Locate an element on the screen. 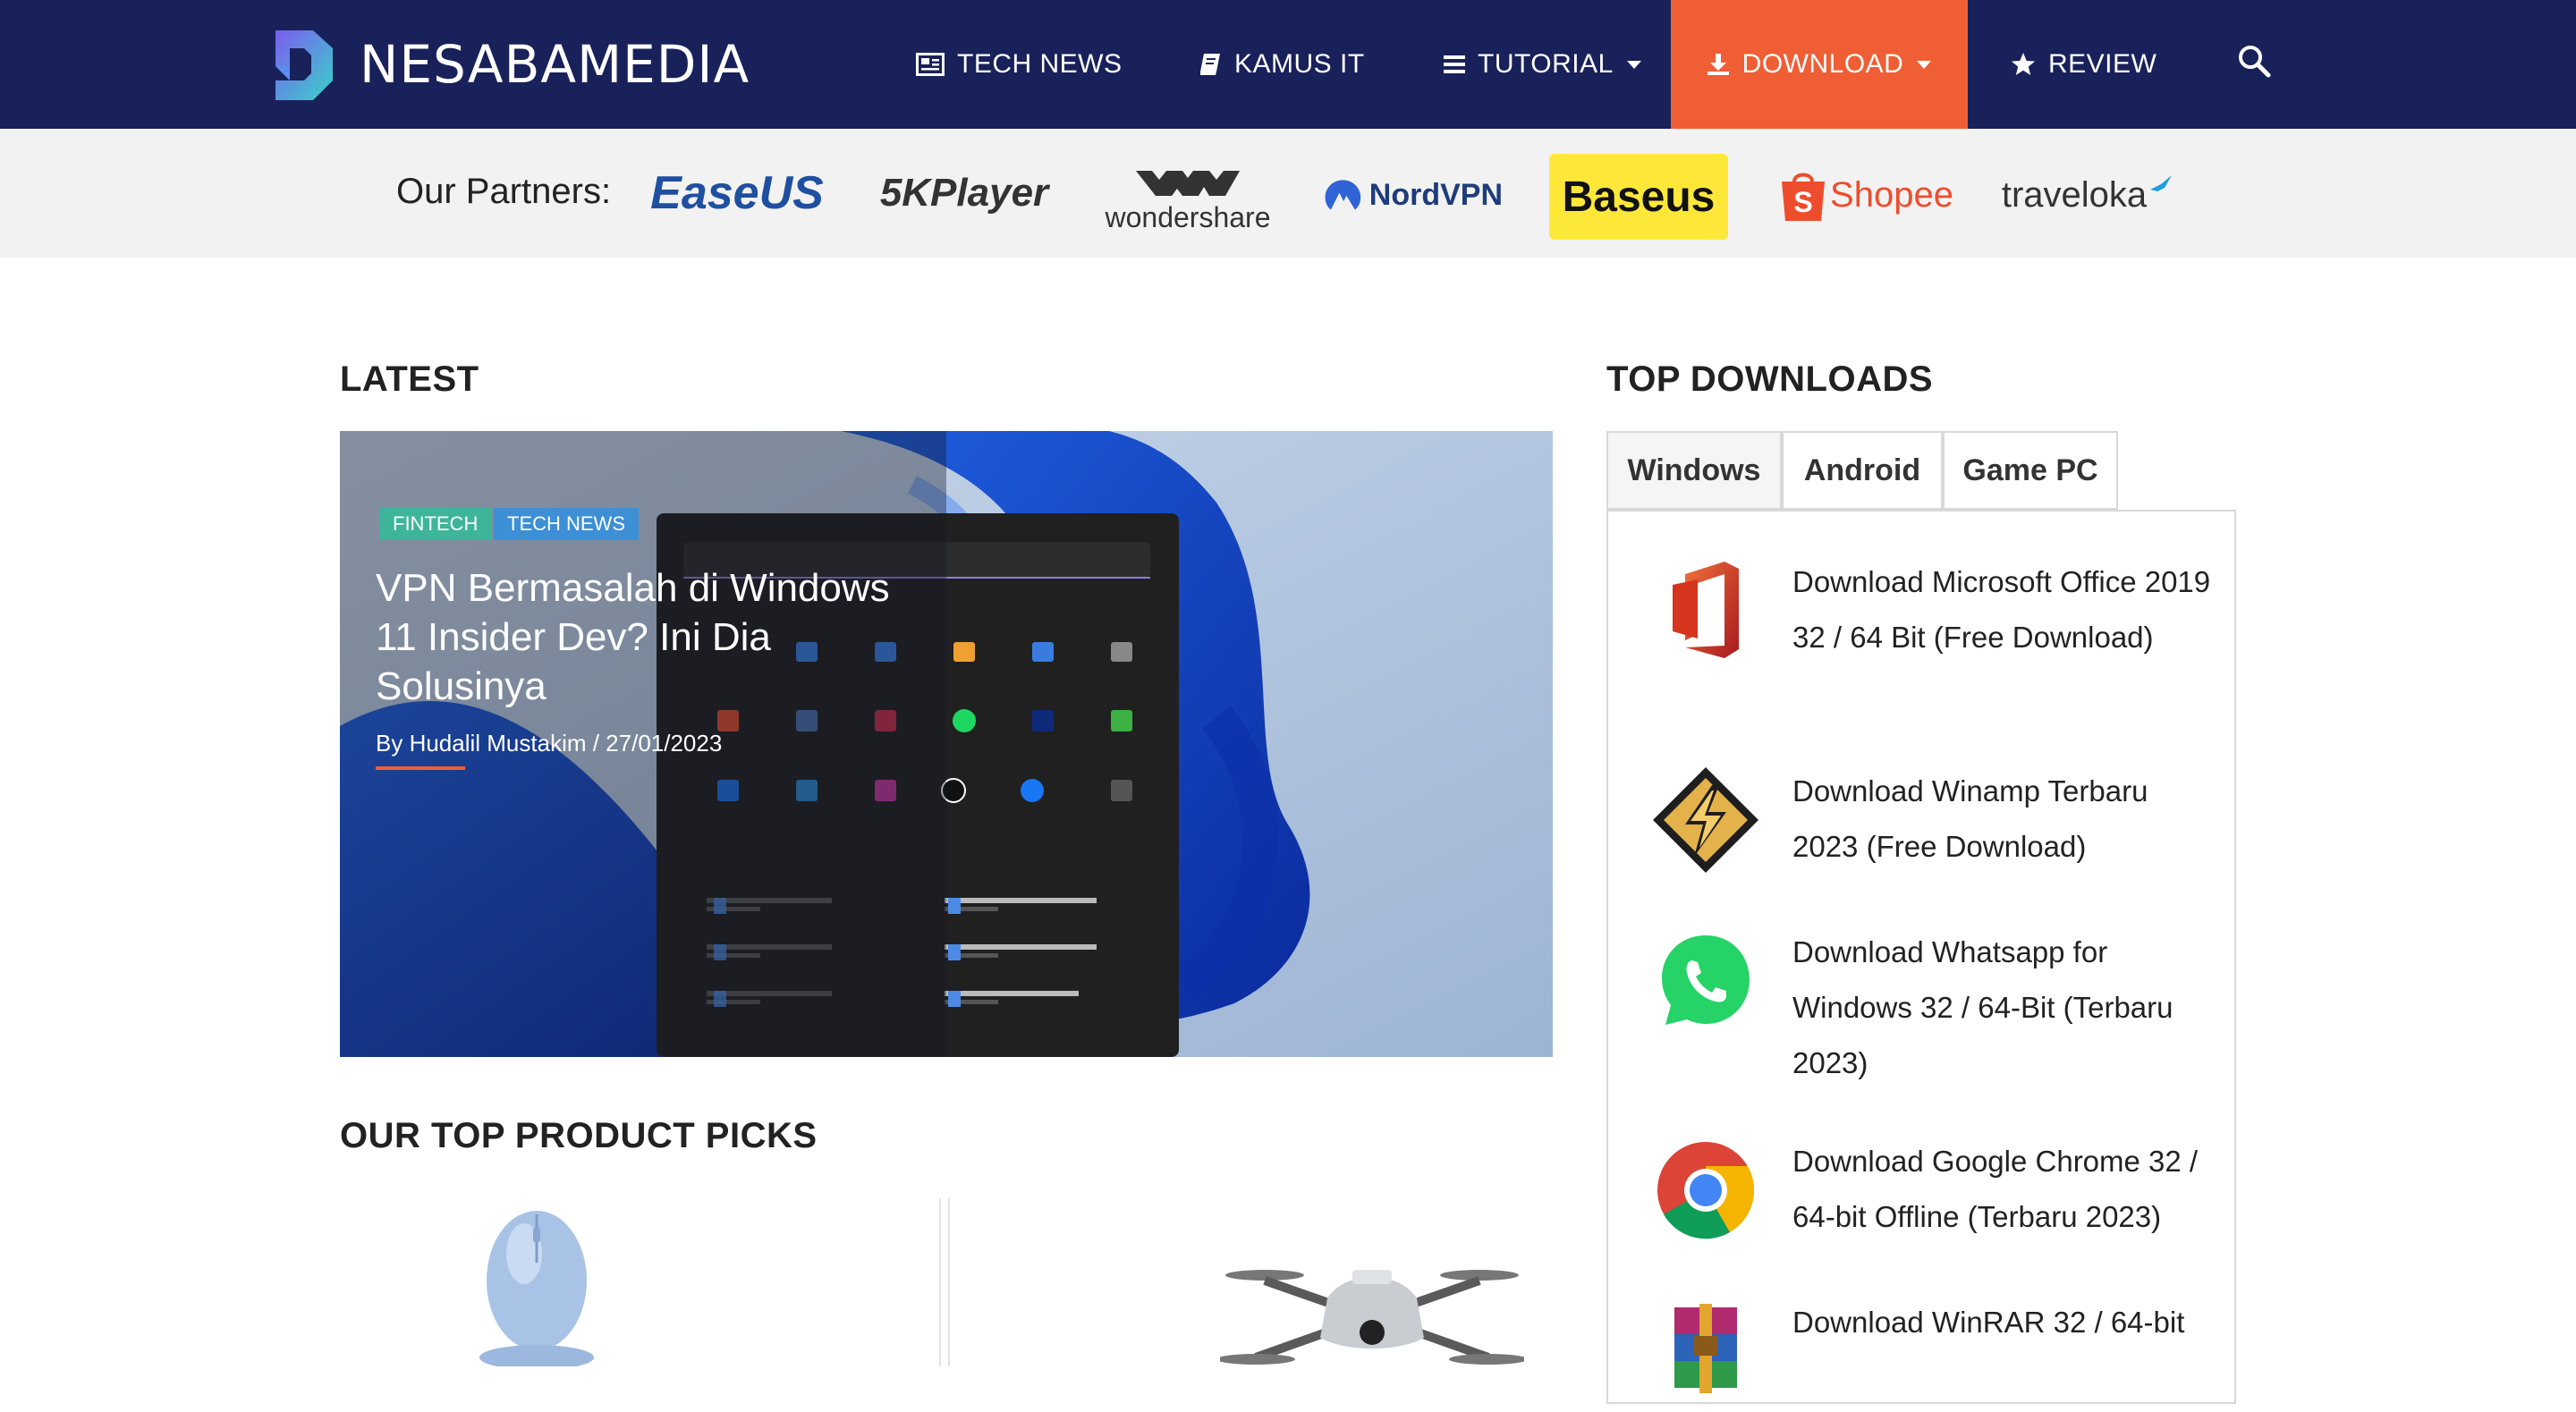  nav-tutorial: TUTORIAL is located at coordinates (1543, 64).